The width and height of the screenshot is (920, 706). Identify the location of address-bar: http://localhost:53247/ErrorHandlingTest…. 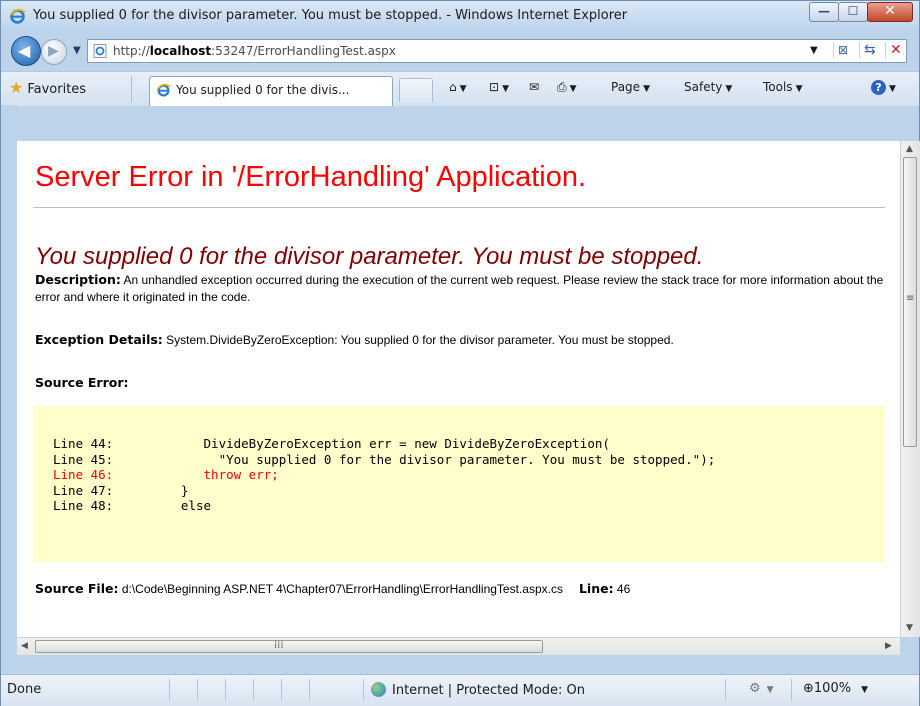
(497, 51).